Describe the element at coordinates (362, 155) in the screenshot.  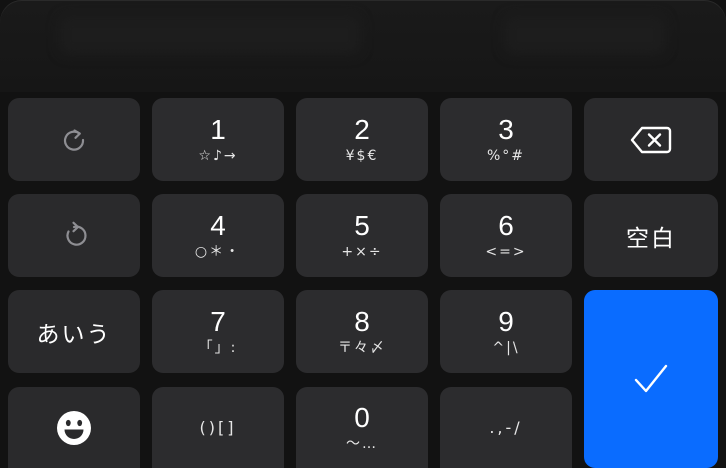
I see `key-symbols: ¥$€` at that location.